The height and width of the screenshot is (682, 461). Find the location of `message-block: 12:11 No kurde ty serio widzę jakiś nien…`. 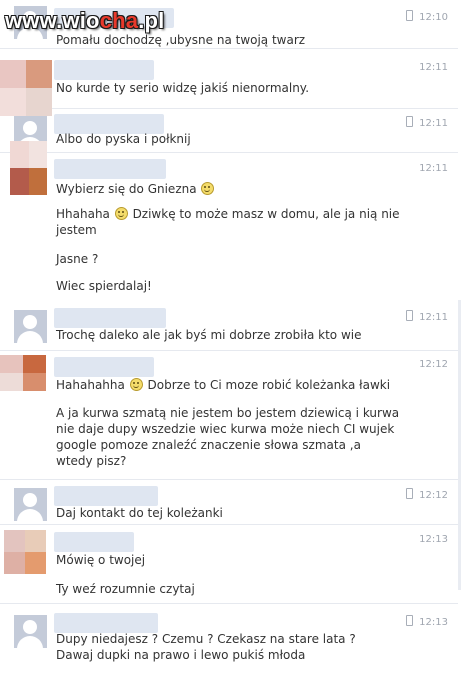

message-block: 12:11 No kurde ty serio widzę jakiś nien… is located at coordinates (229, 87).